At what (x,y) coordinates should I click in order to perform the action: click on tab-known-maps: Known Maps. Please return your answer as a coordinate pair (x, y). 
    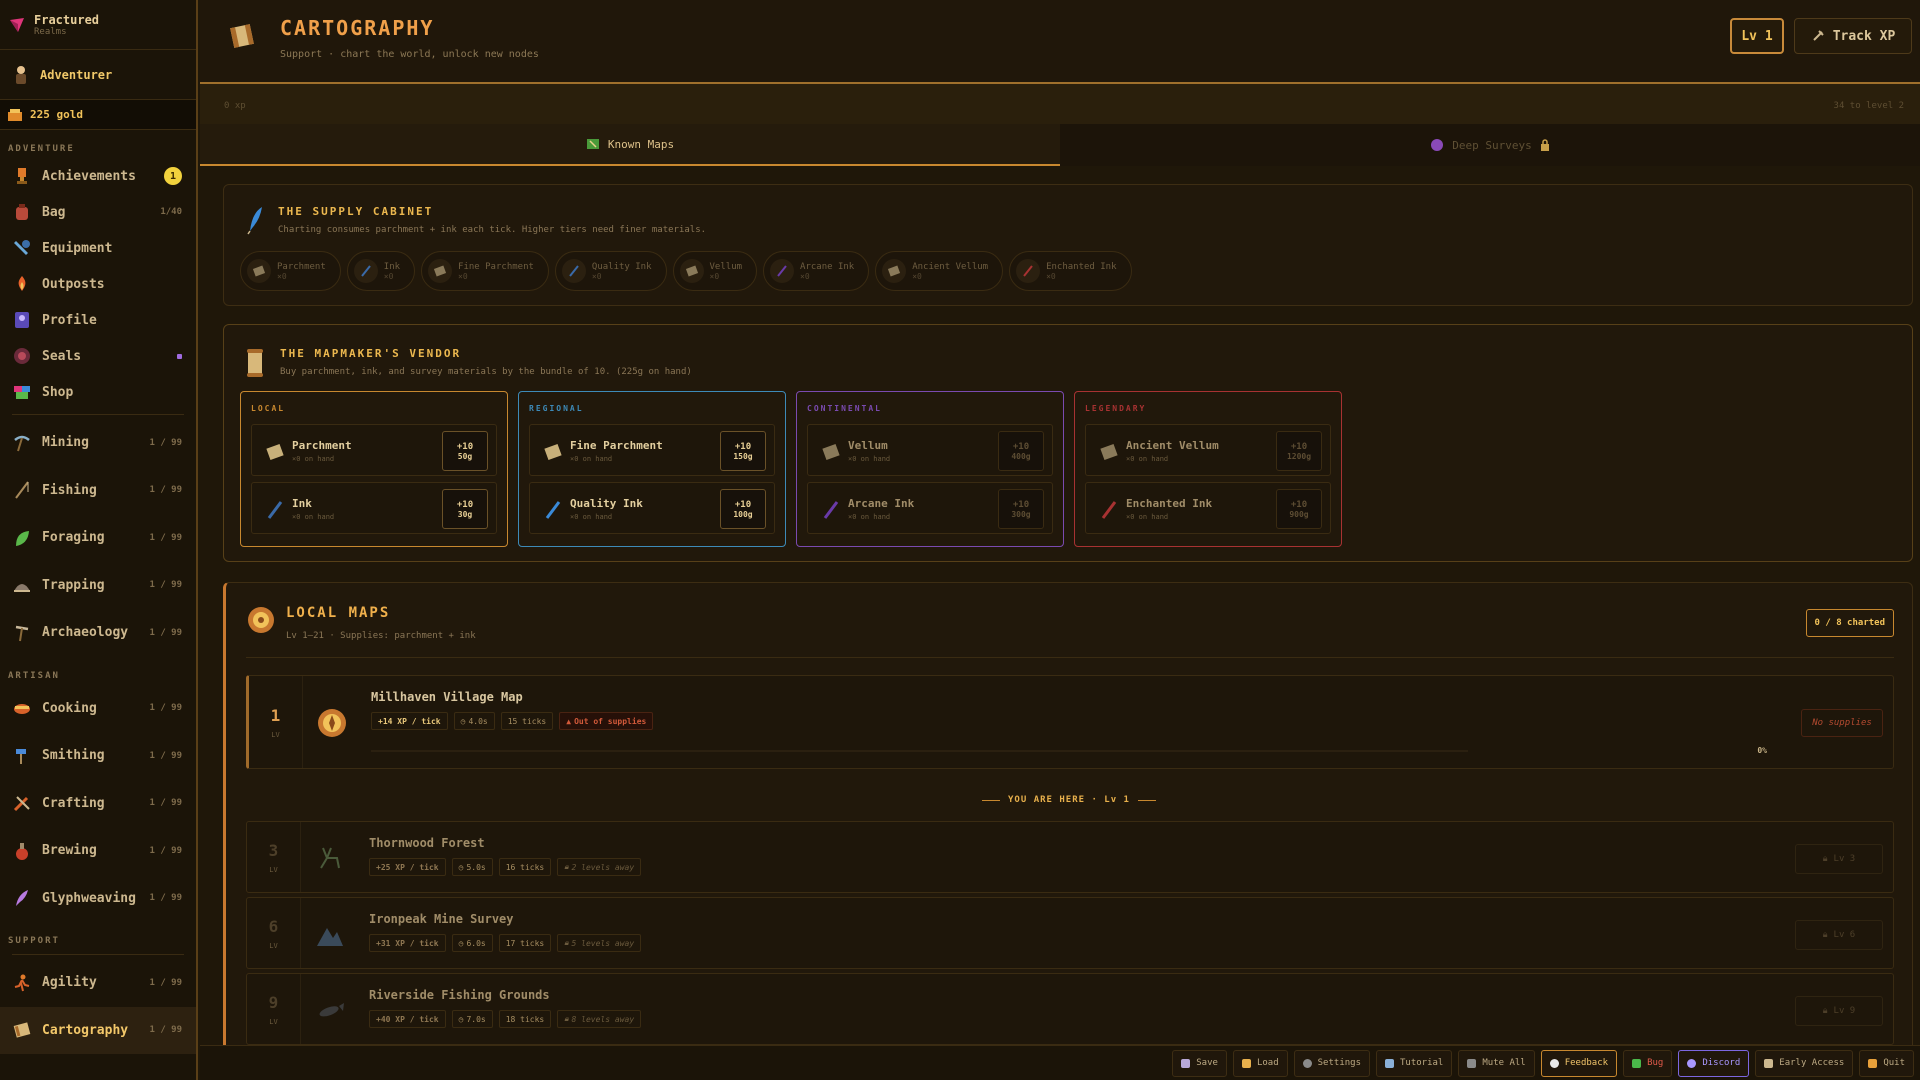
    Looking at the image, I should click on (630, 145).